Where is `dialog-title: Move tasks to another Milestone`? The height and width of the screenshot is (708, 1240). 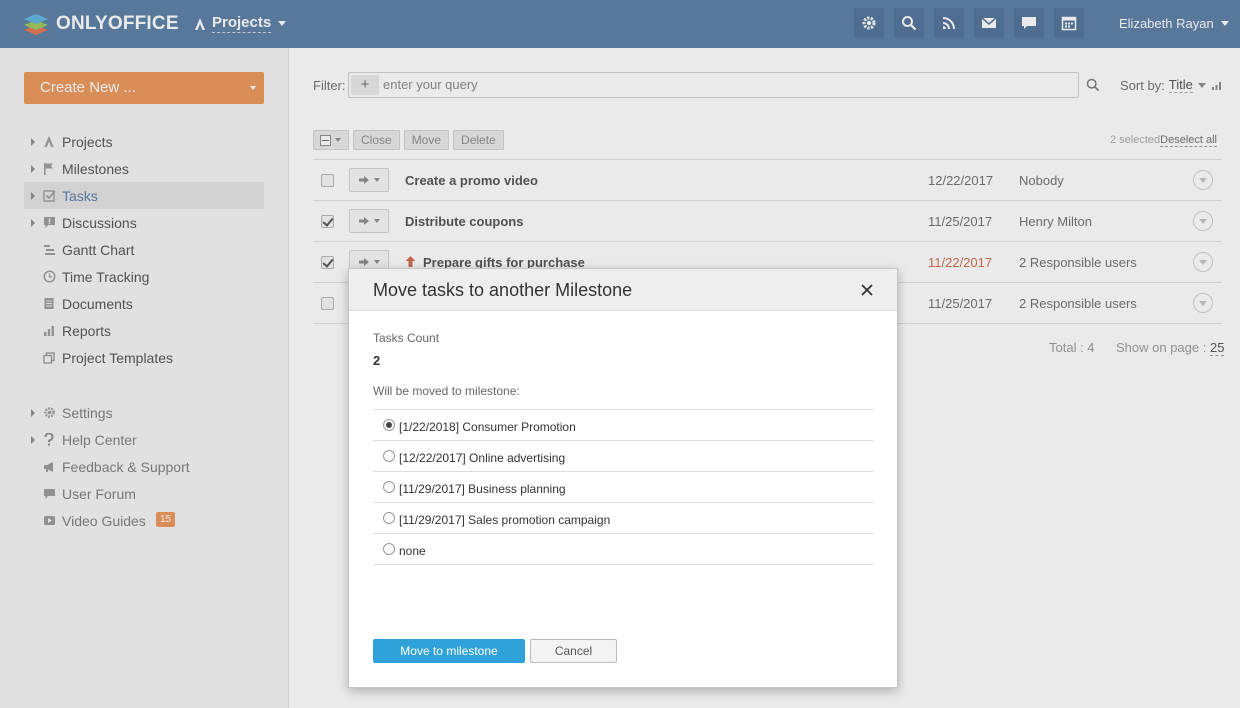
dialog-title: Move tasks to another Milestone is located at coordinates (503, 290).